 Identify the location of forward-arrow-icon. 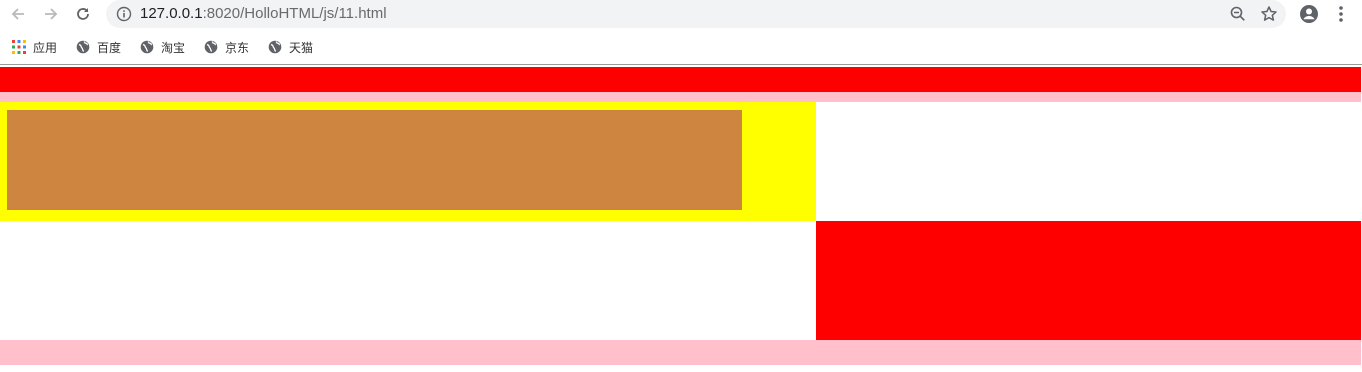
(51, 14).